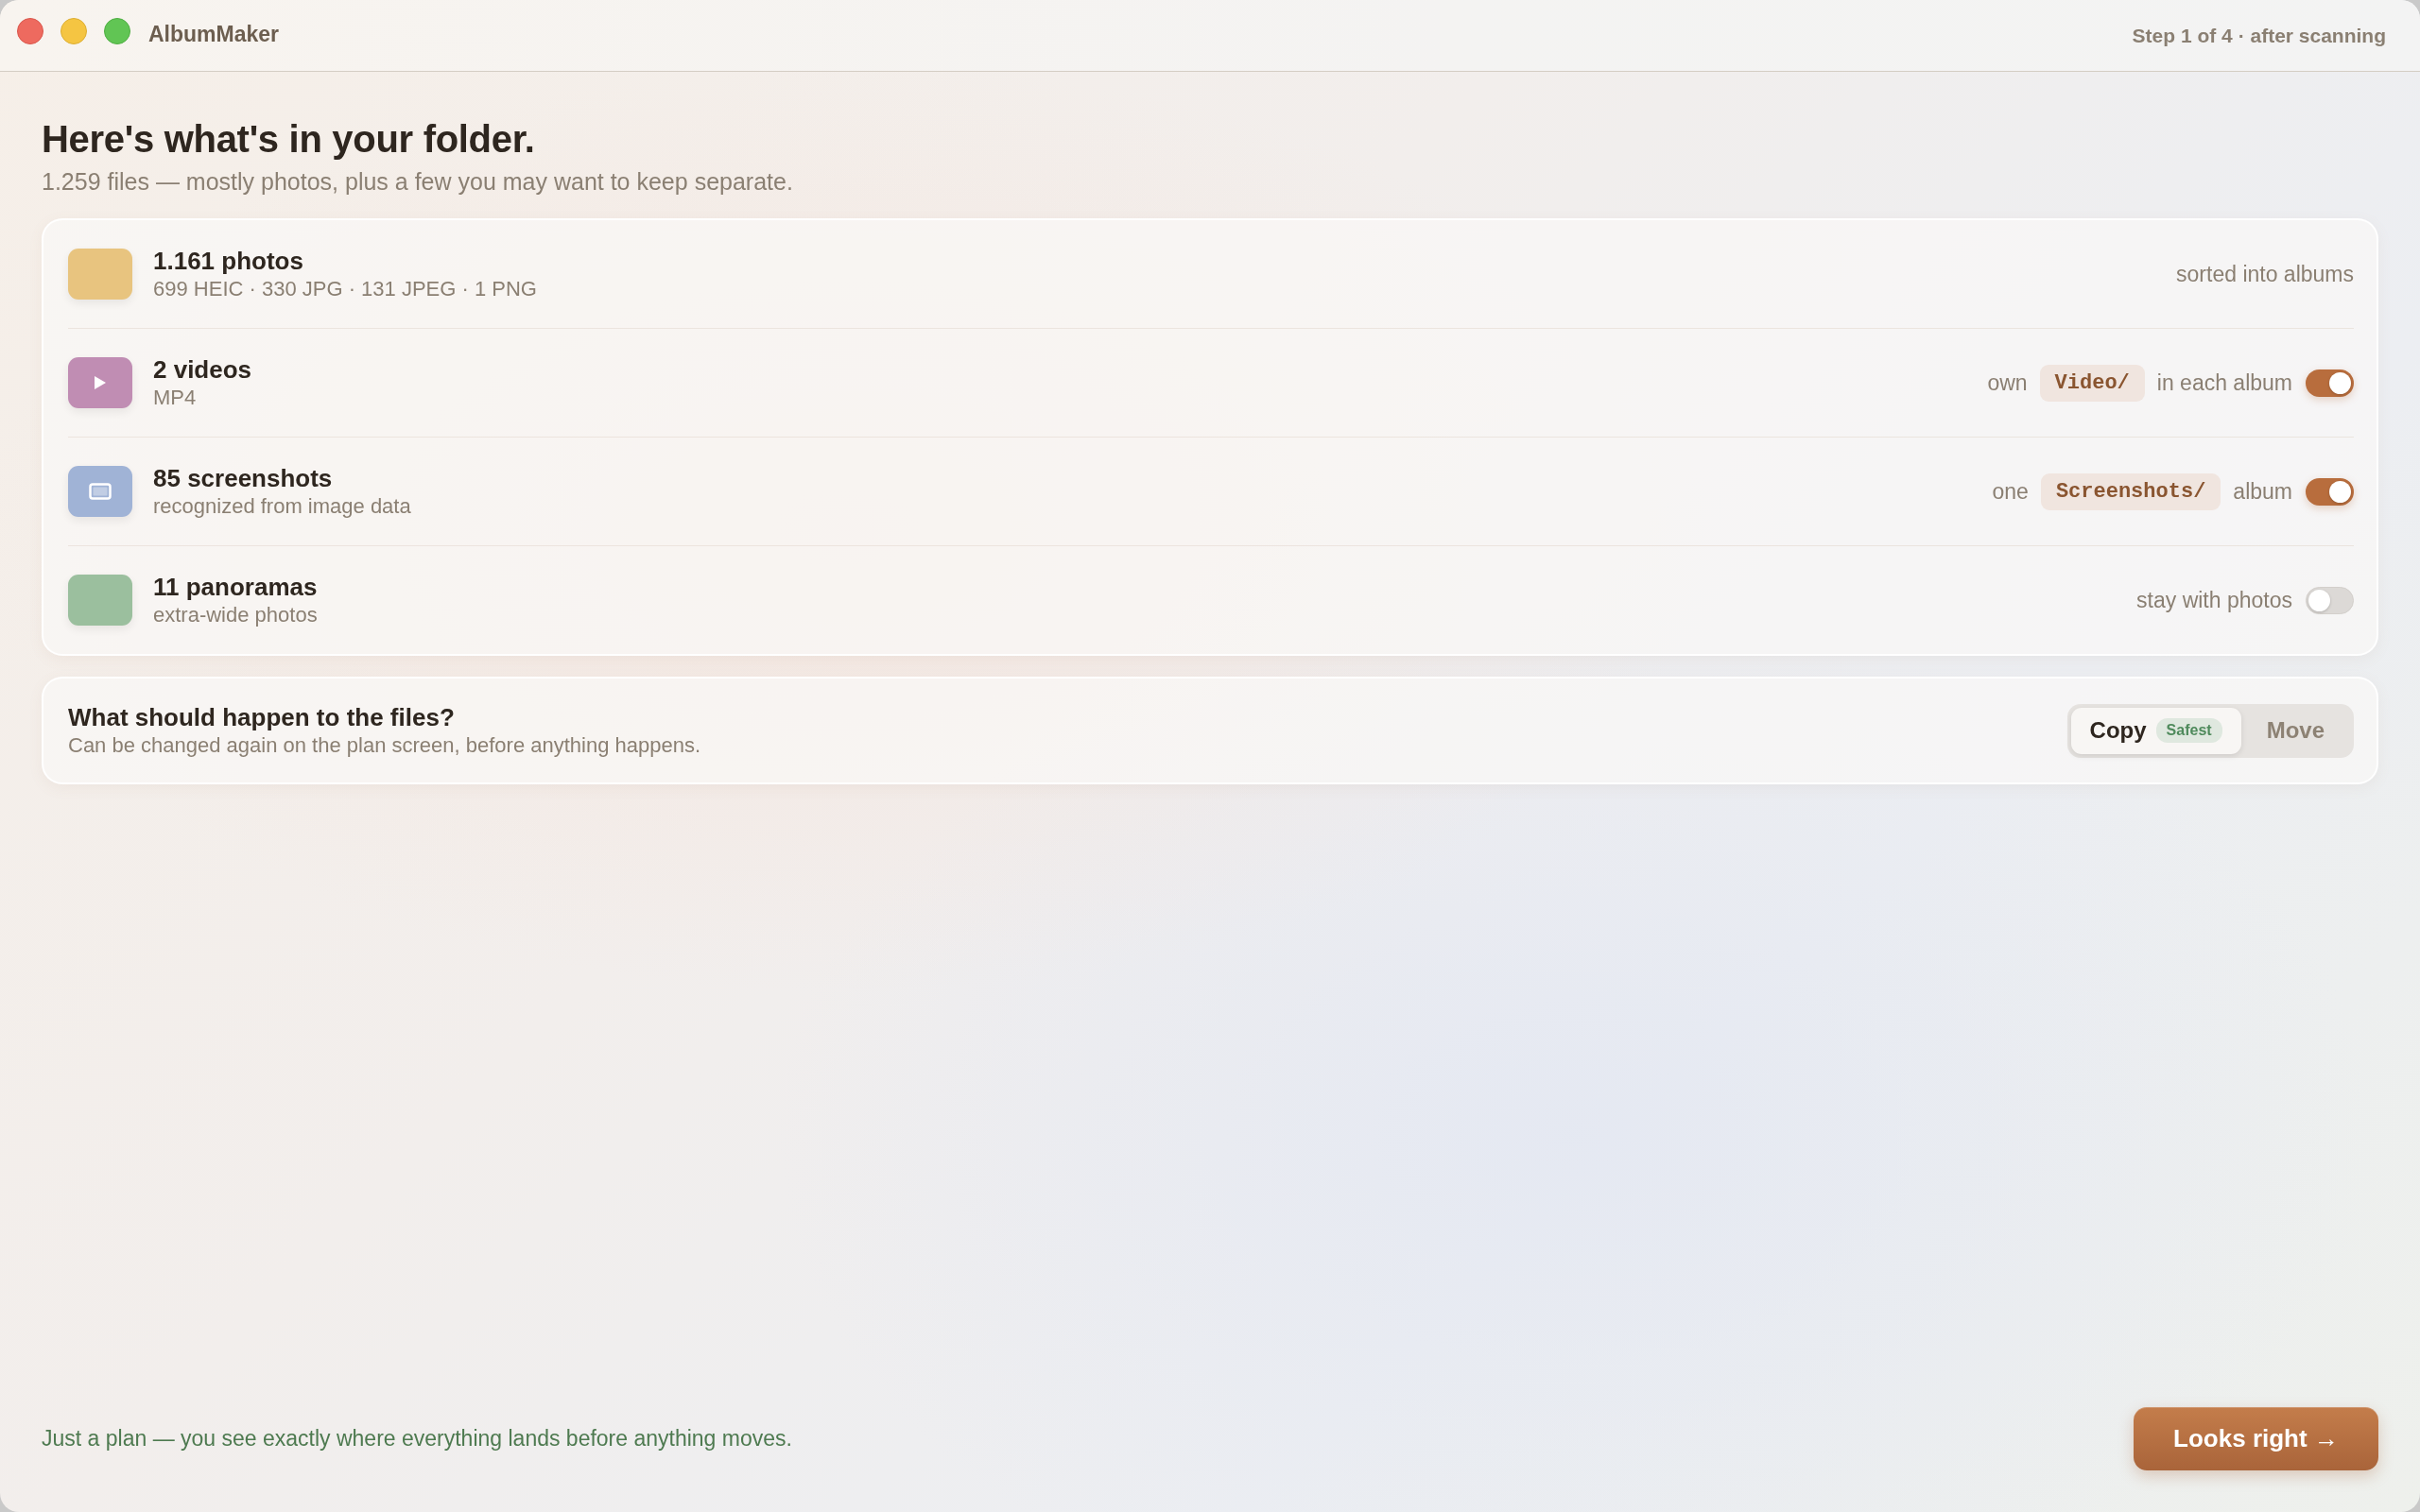 The width and height of the screenshot is (2420, 1512). What do you see at coordinates (2224, 382) in the screenshot?
I see `option-text: in each album` at bounding box center [2224, 382].